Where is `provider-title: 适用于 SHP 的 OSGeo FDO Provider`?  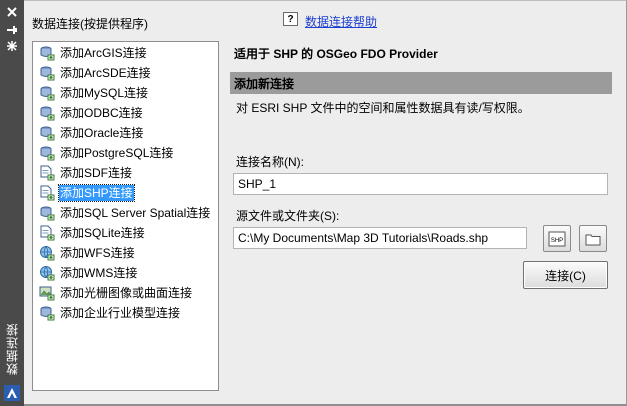 provider-title: 适用于 SHP 的 OSGeo FDO Provider is located at coordinates (336, 54).